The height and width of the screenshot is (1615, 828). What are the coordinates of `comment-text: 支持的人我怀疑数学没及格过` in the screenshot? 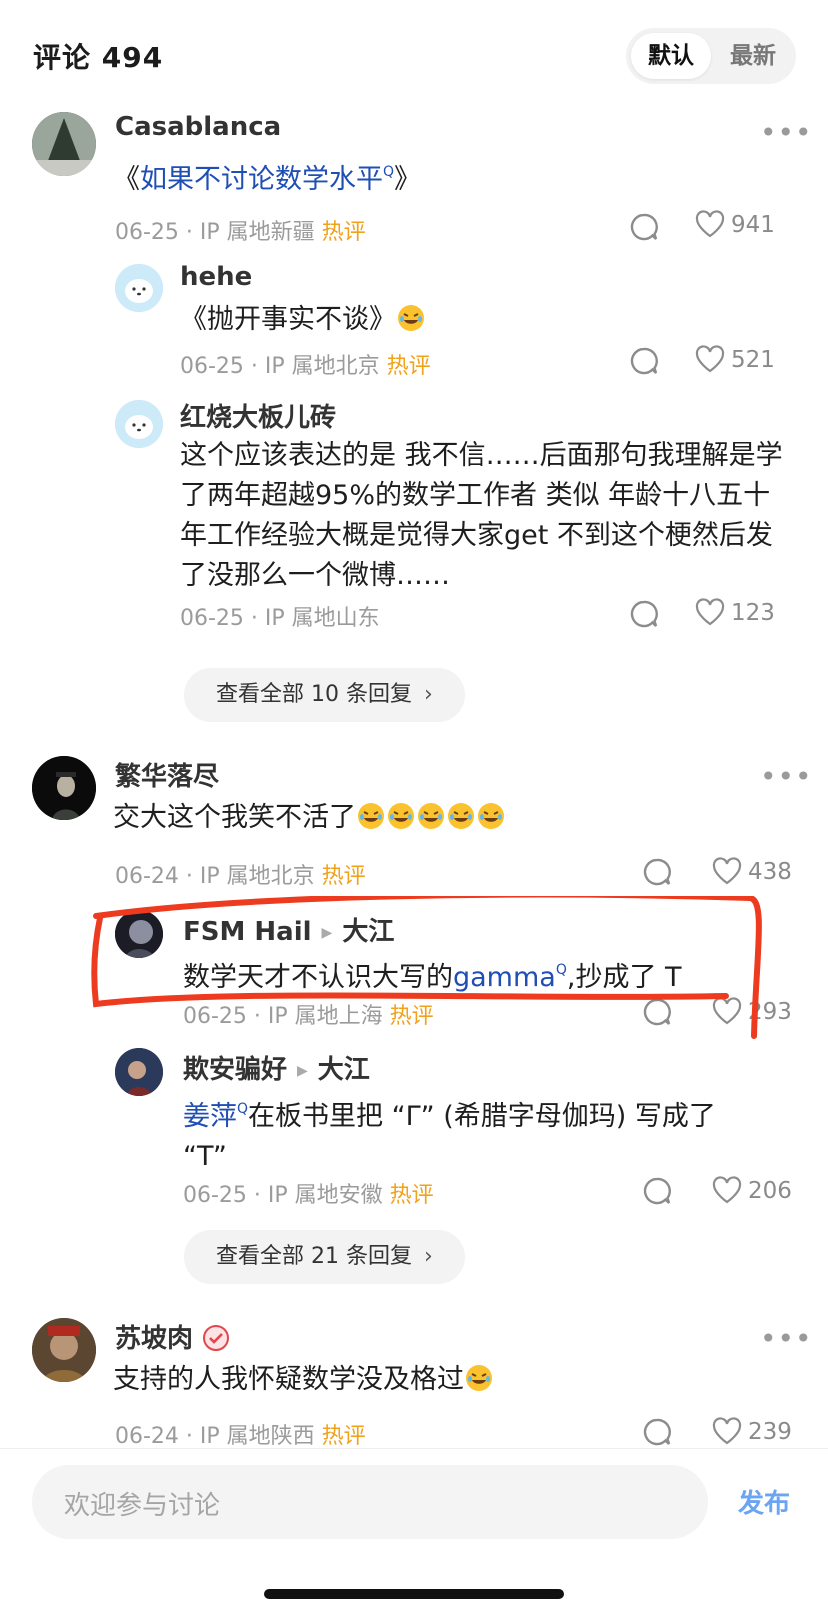 It's located at (303, 1380).